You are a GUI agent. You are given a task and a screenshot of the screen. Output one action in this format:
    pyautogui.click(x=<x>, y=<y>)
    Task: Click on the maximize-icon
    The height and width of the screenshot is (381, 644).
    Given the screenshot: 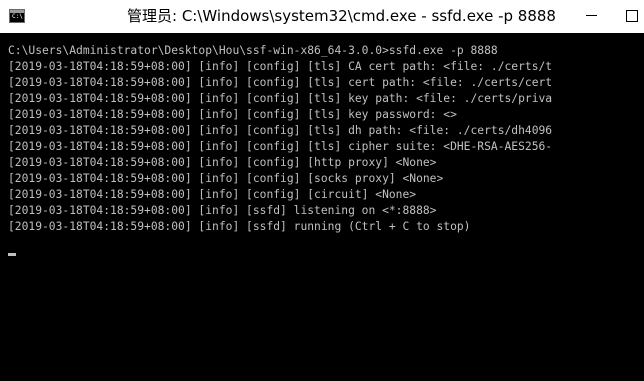 What is the action you would take?
    pyautogui.click(x=632, y=16)
    